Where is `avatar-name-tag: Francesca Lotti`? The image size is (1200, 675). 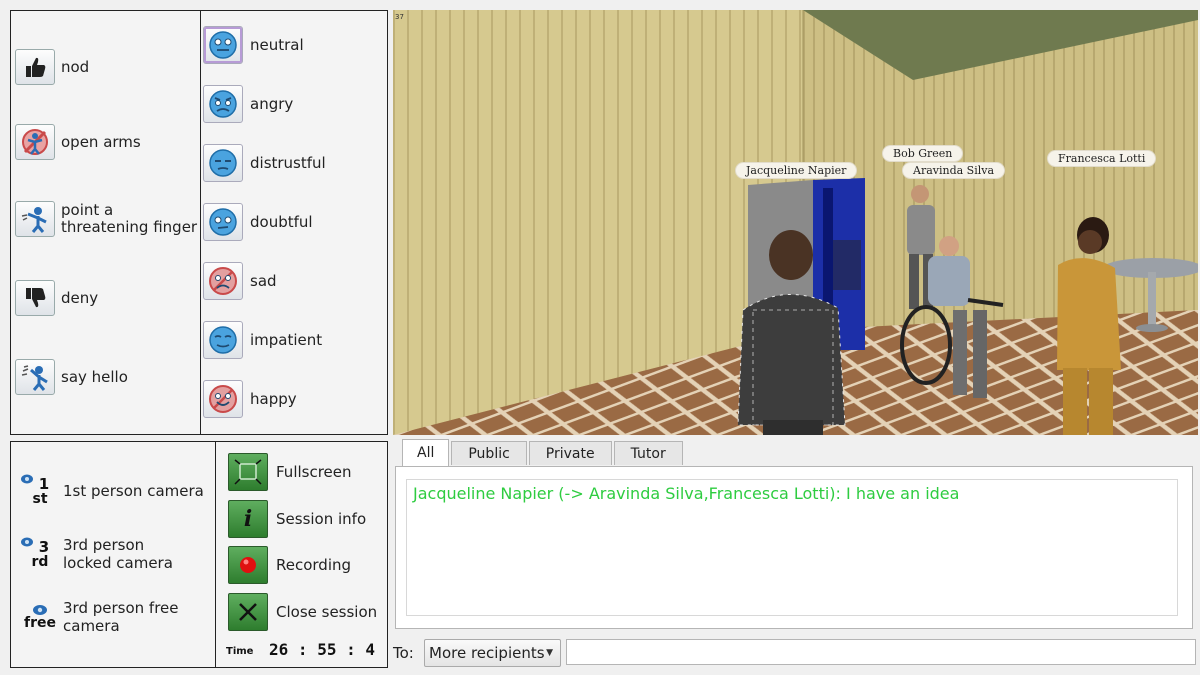 avatar-name-tag: Francesca Lotti is located at coordinates (1102, 158).